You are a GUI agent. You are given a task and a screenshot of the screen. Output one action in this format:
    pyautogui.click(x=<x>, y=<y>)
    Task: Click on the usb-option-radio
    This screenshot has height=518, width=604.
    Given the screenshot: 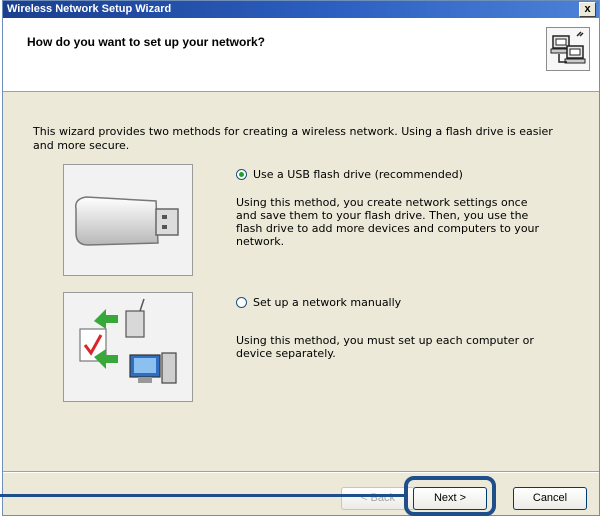 What is the action you would take?
    pyautogui.click(x=241, y=174)
    